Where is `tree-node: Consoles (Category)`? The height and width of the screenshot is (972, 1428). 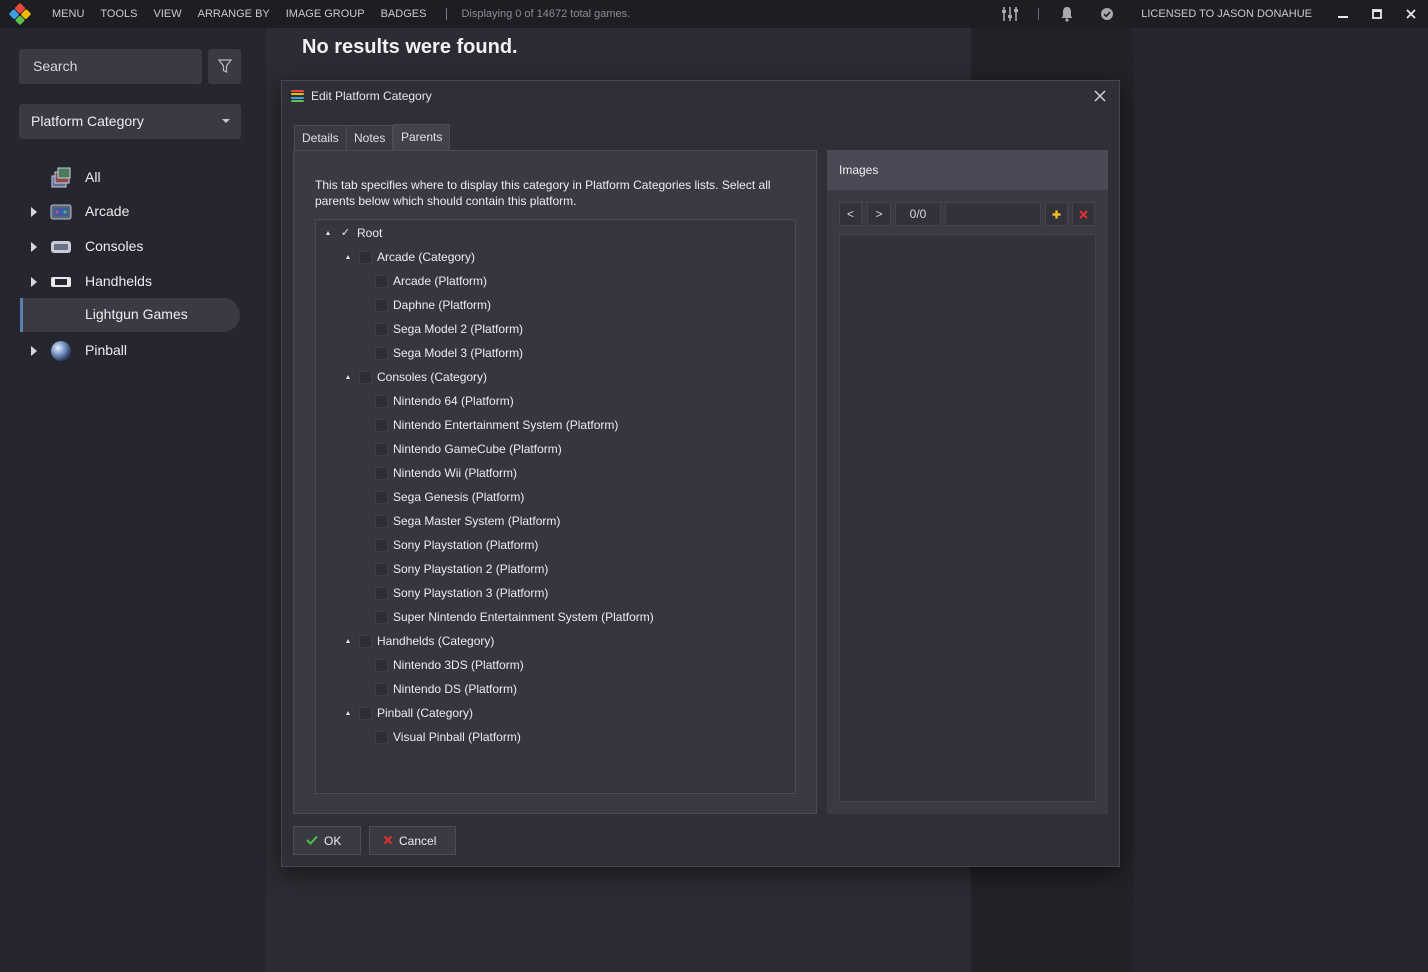
tree-node: Consoles (Category) is located at coordinates (416, 377).